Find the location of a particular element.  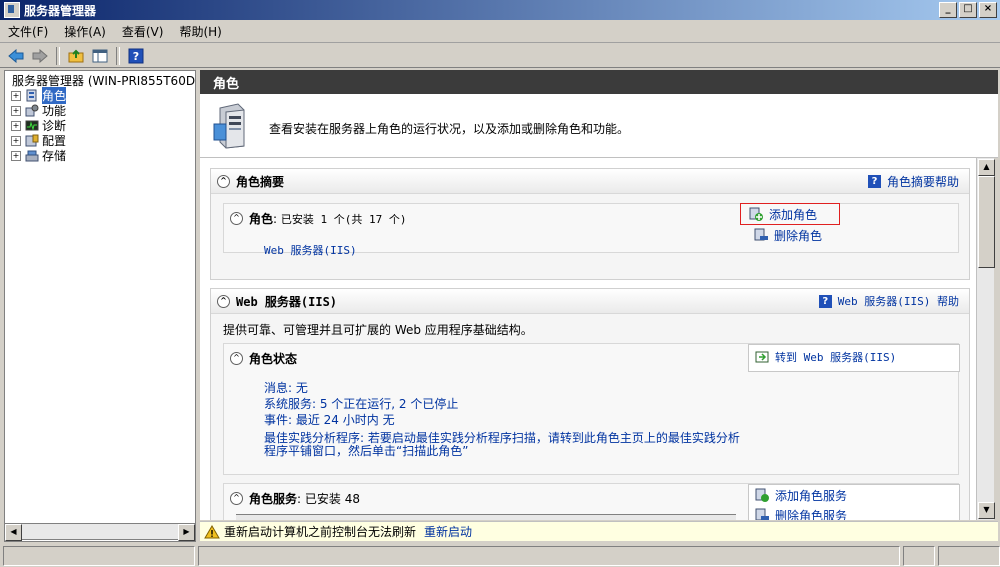

remove-roles-label: 删除角色 is located at coordinates (798, 235).